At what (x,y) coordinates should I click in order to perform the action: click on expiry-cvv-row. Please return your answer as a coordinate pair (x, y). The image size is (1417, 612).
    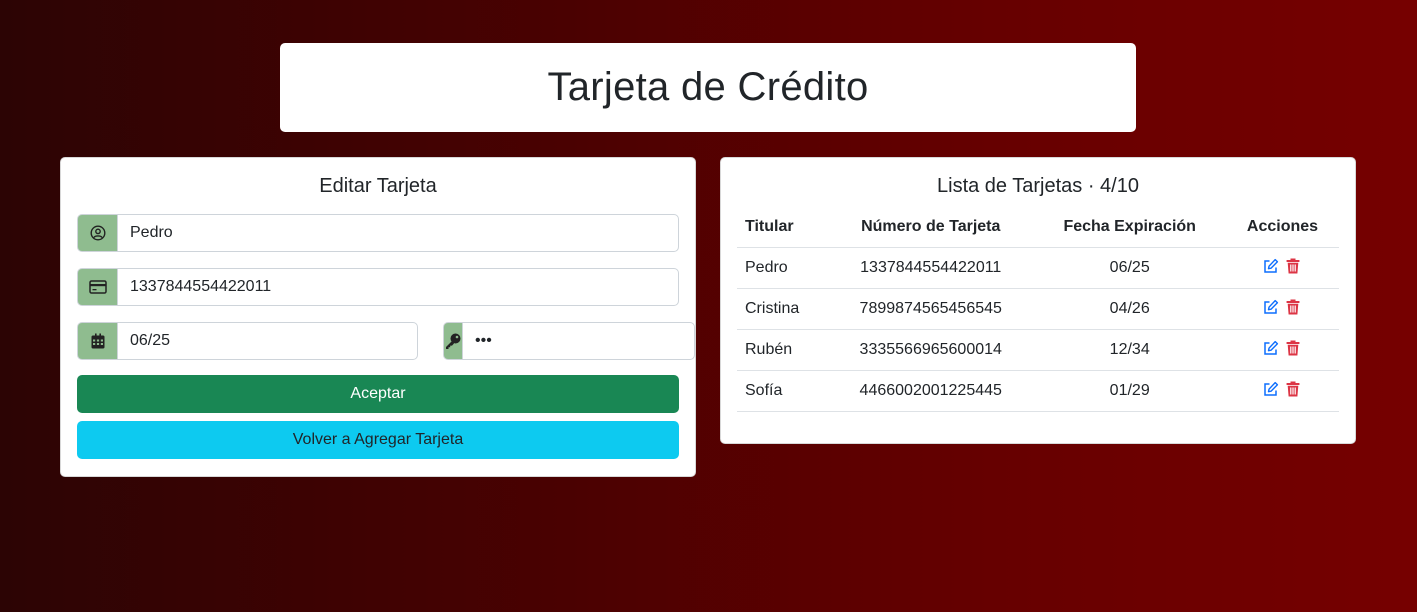
    Looking at the image, I should click on (386, 349).